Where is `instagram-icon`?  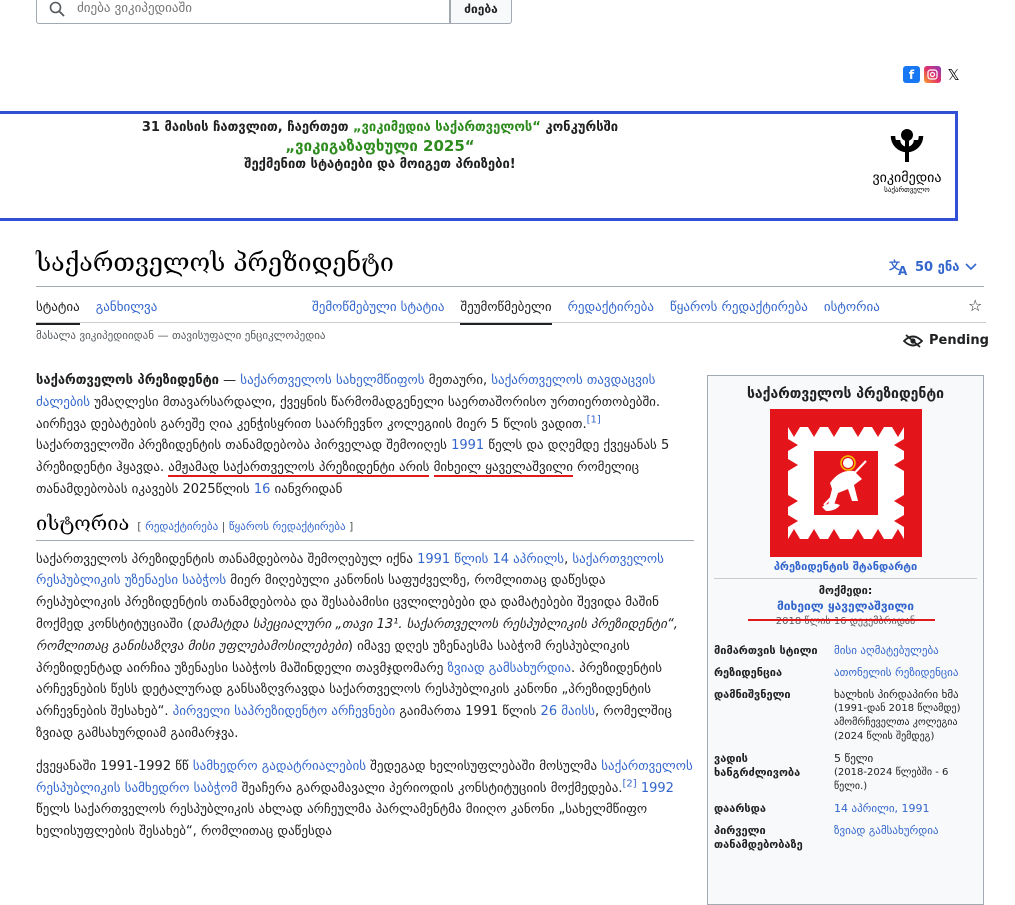 instagram-icon is located at coordinates (932, 74).